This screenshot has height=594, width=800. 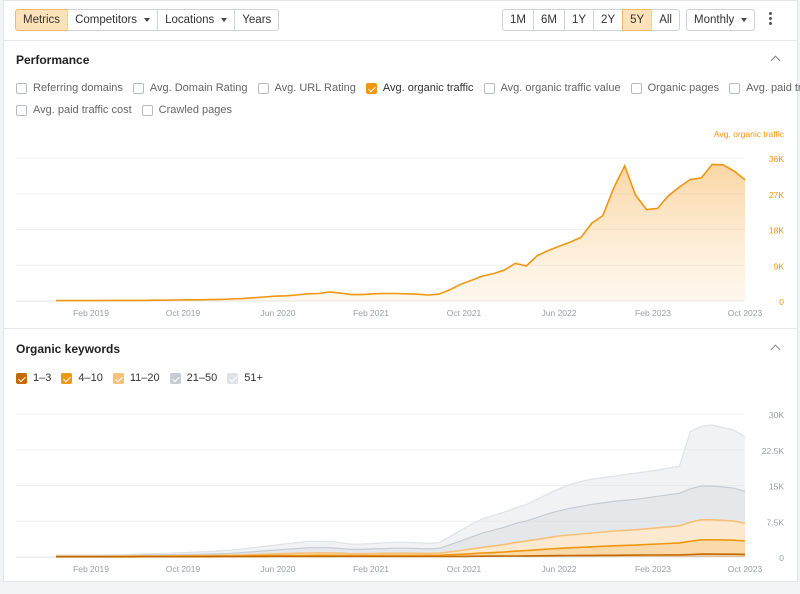 I want to click on range-label: 2Y, so click(x=608, y=20).